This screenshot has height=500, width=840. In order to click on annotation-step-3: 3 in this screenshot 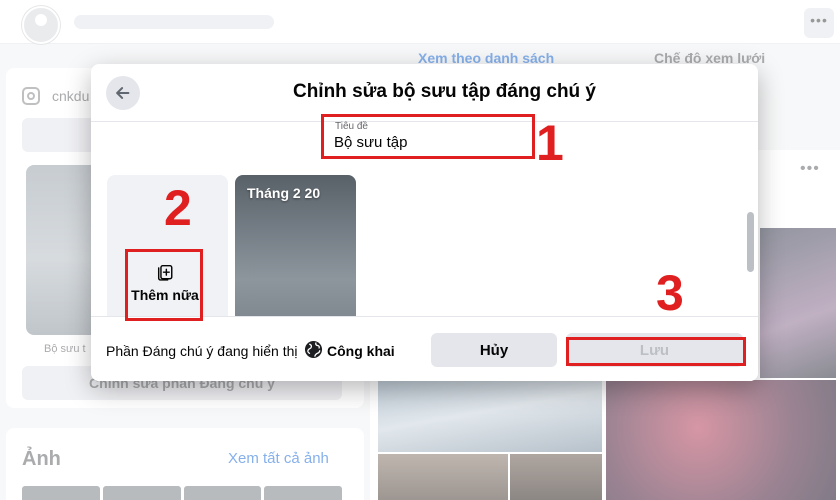, I will do `click(670, 293)`.